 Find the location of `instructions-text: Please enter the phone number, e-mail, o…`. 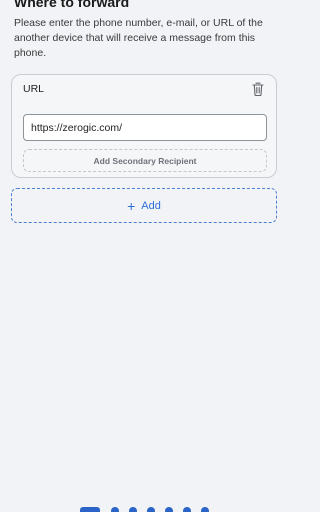

instructions-text: Please enter the phone number, e-mail, o… is located at coordinates (138, 38).